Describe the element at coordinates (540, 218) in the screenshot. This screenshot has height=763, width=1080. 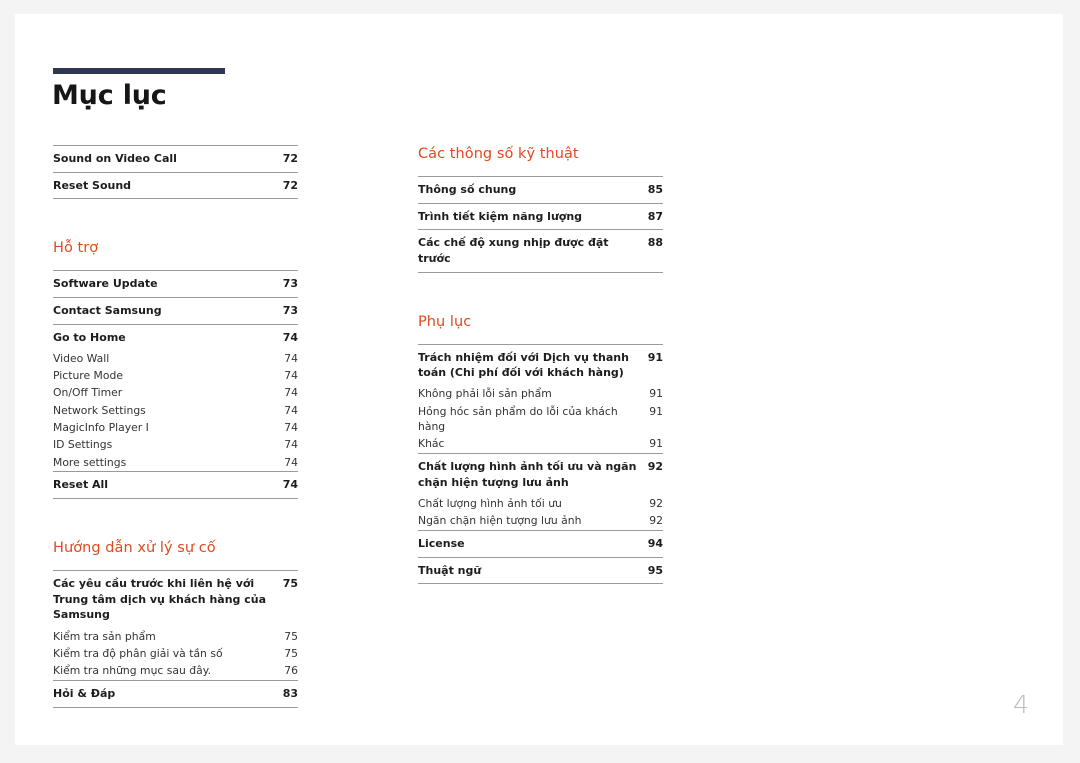
I see `toc-entry: Trình tiết kiệm năng lượng 87` at that location.